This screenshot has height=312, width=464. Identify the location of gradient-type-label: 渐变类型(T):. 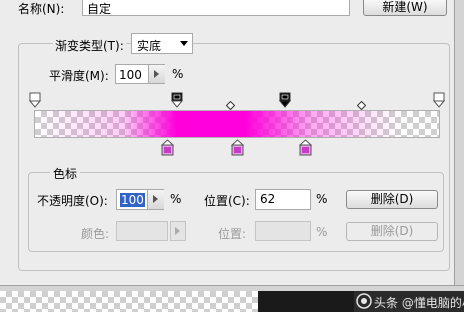
(89, 45).